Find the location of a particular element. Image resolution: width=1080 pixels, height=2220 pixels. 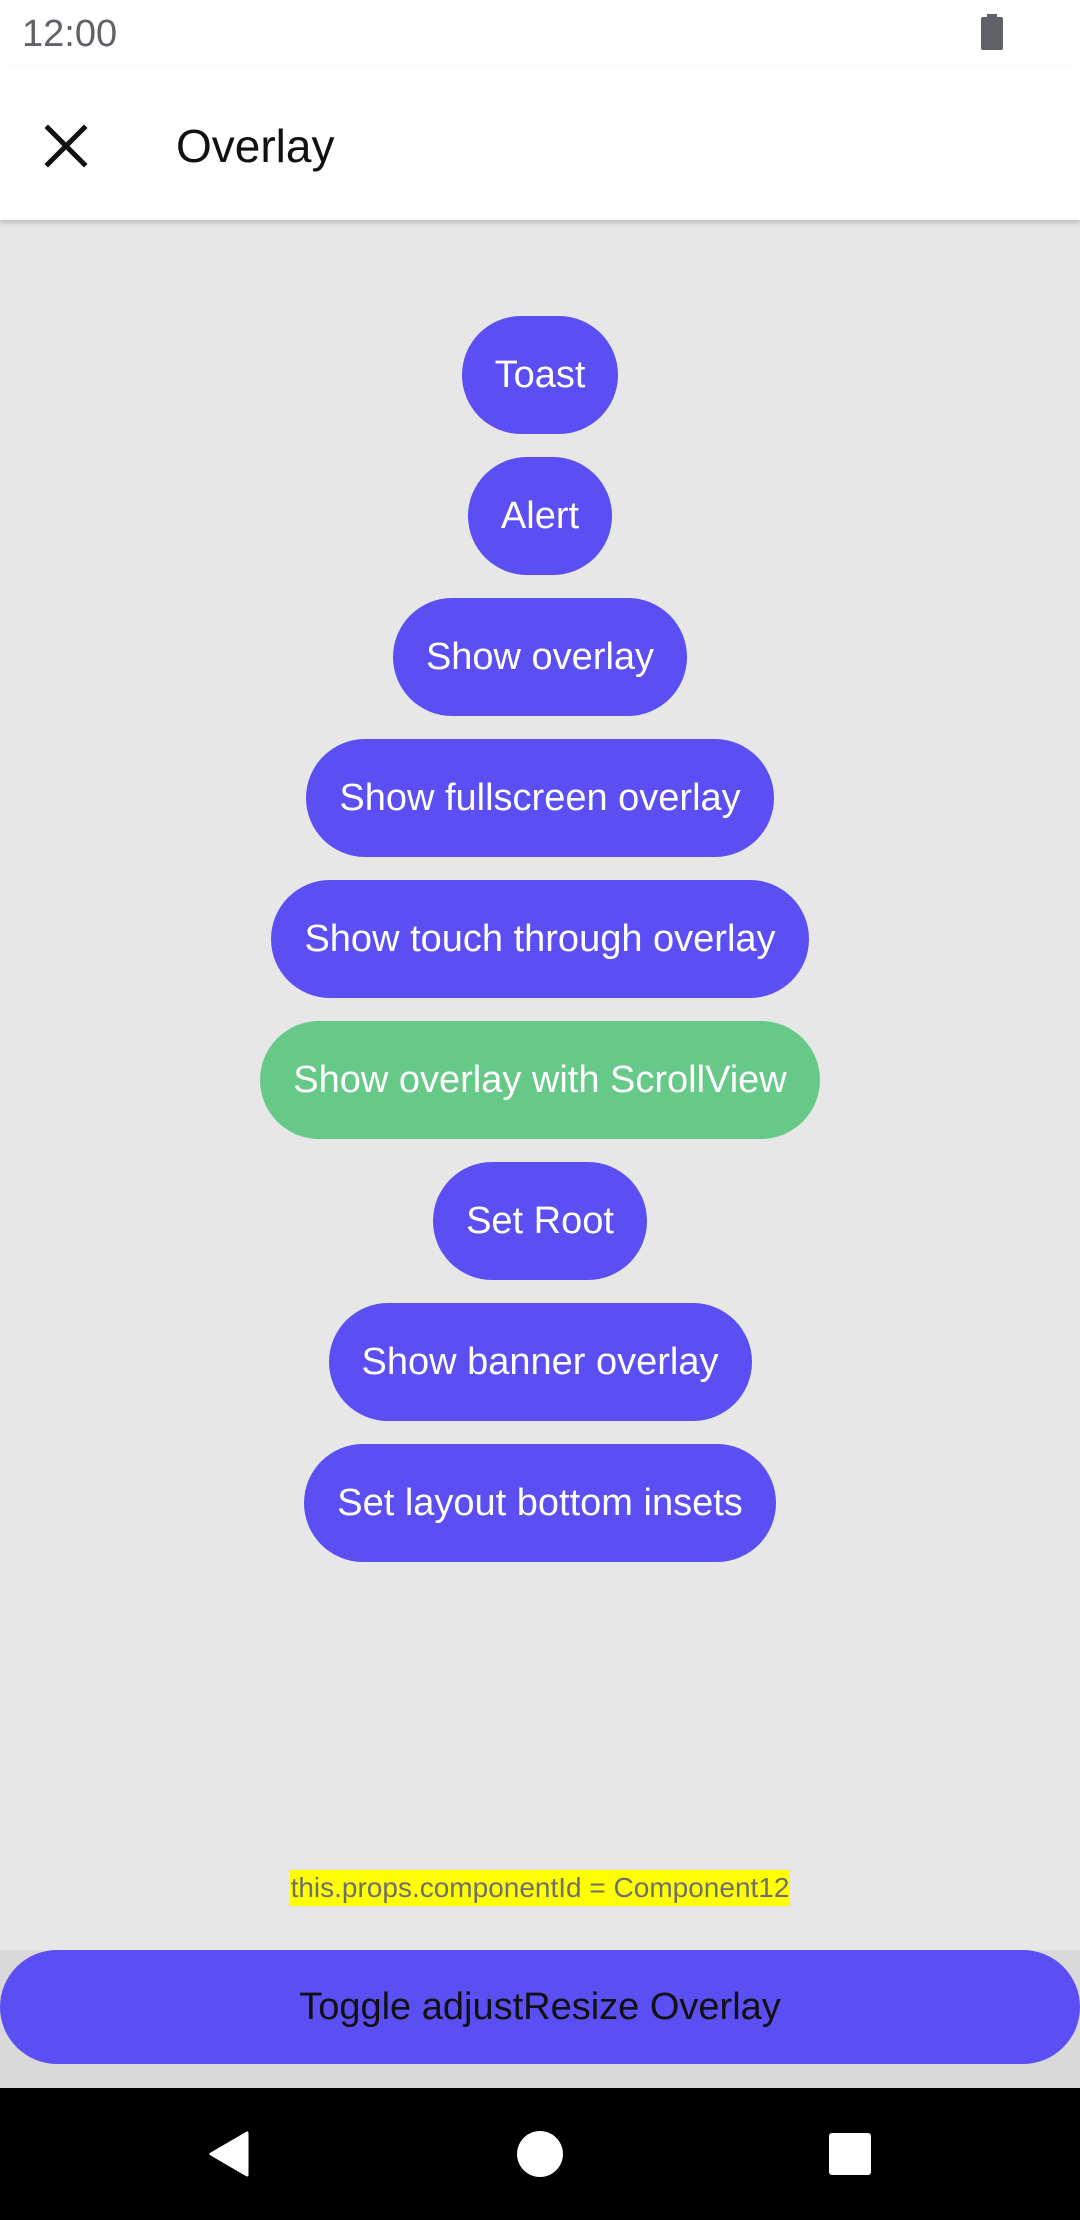

show-fullscreen-overlay-button: Show fullscreen overlay is located at coordinates (540, 798).